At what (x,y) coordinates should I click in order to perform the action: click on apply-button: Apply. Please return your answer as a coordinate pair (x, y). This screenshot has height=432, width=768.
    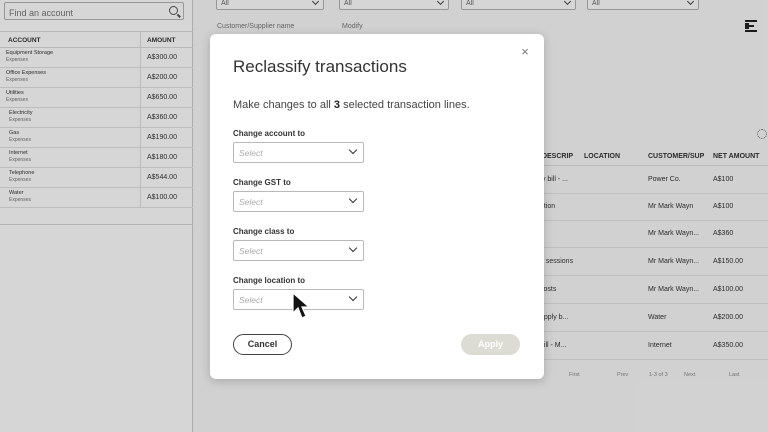
    Looking at the image, I should click on (490, 344).